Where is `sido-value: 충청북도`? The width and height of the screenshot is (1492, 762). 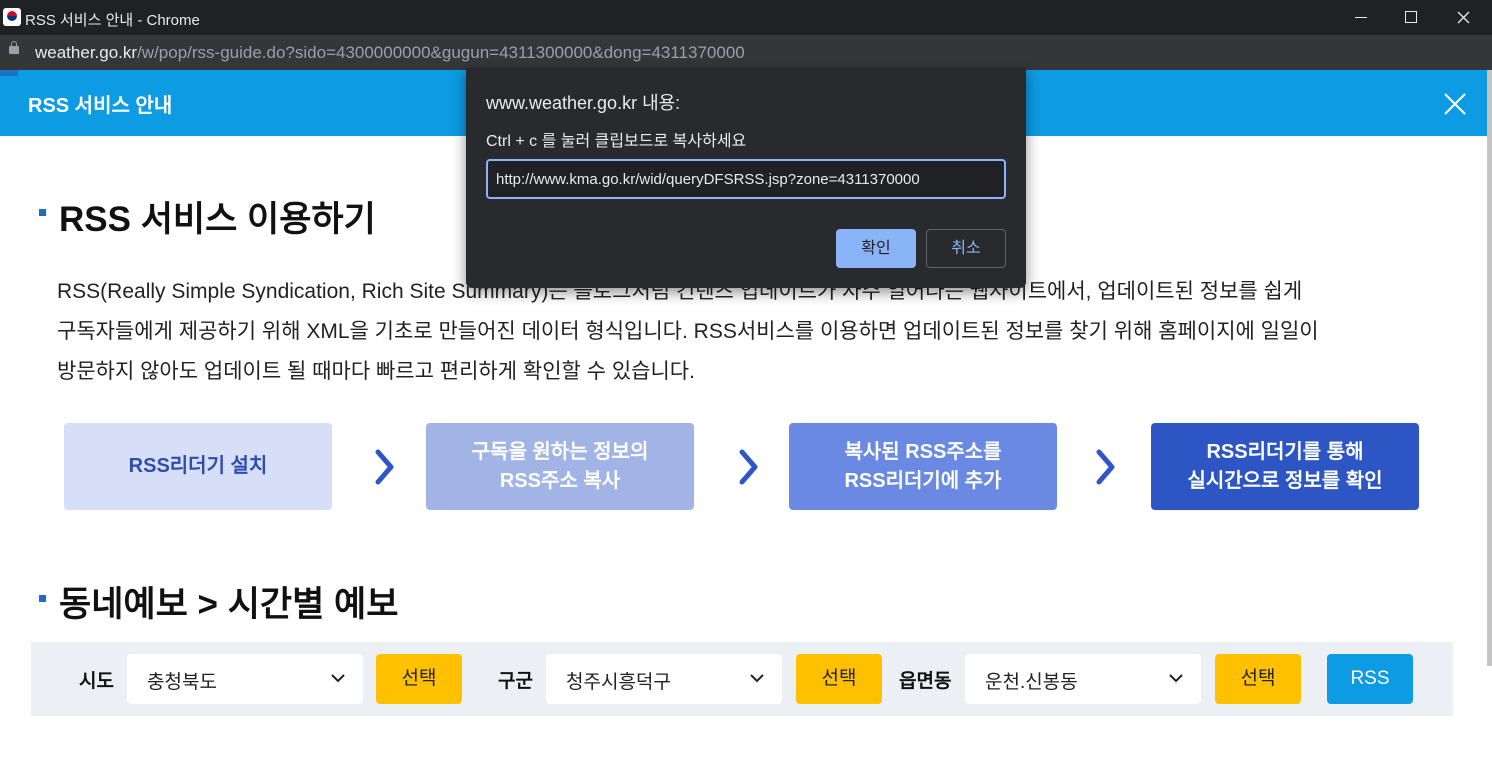
sido-value: 충청북도 is located at coordinates (182, 682).